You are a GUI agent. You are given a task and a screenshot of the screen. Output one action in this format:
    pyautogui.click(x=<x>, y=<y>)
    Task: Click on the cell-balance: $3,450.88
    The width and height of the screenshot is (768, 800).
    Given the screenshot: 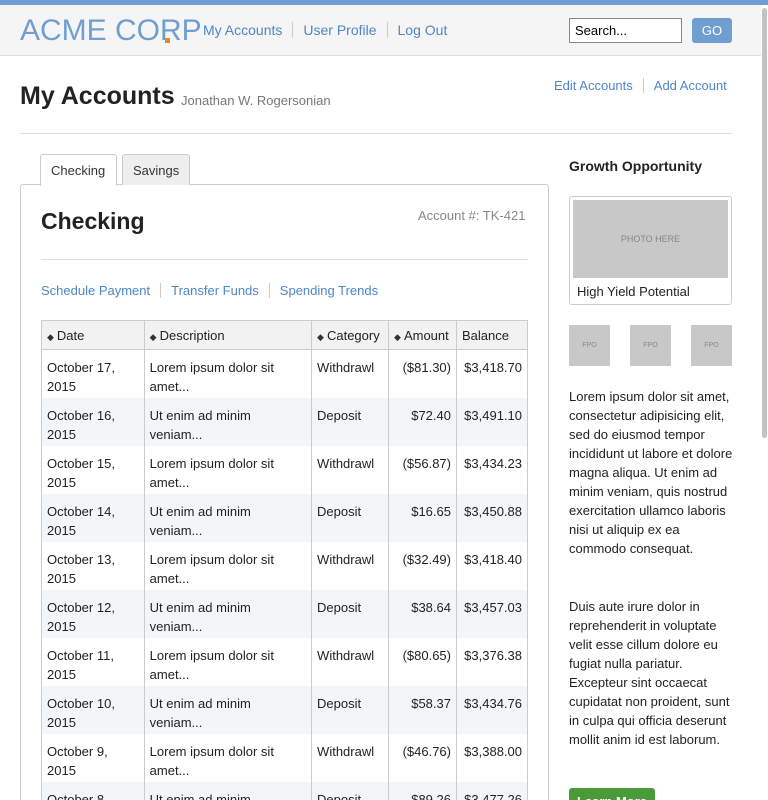 What is the action you would take?
    pyautogui.click(x=492, y=517)
    